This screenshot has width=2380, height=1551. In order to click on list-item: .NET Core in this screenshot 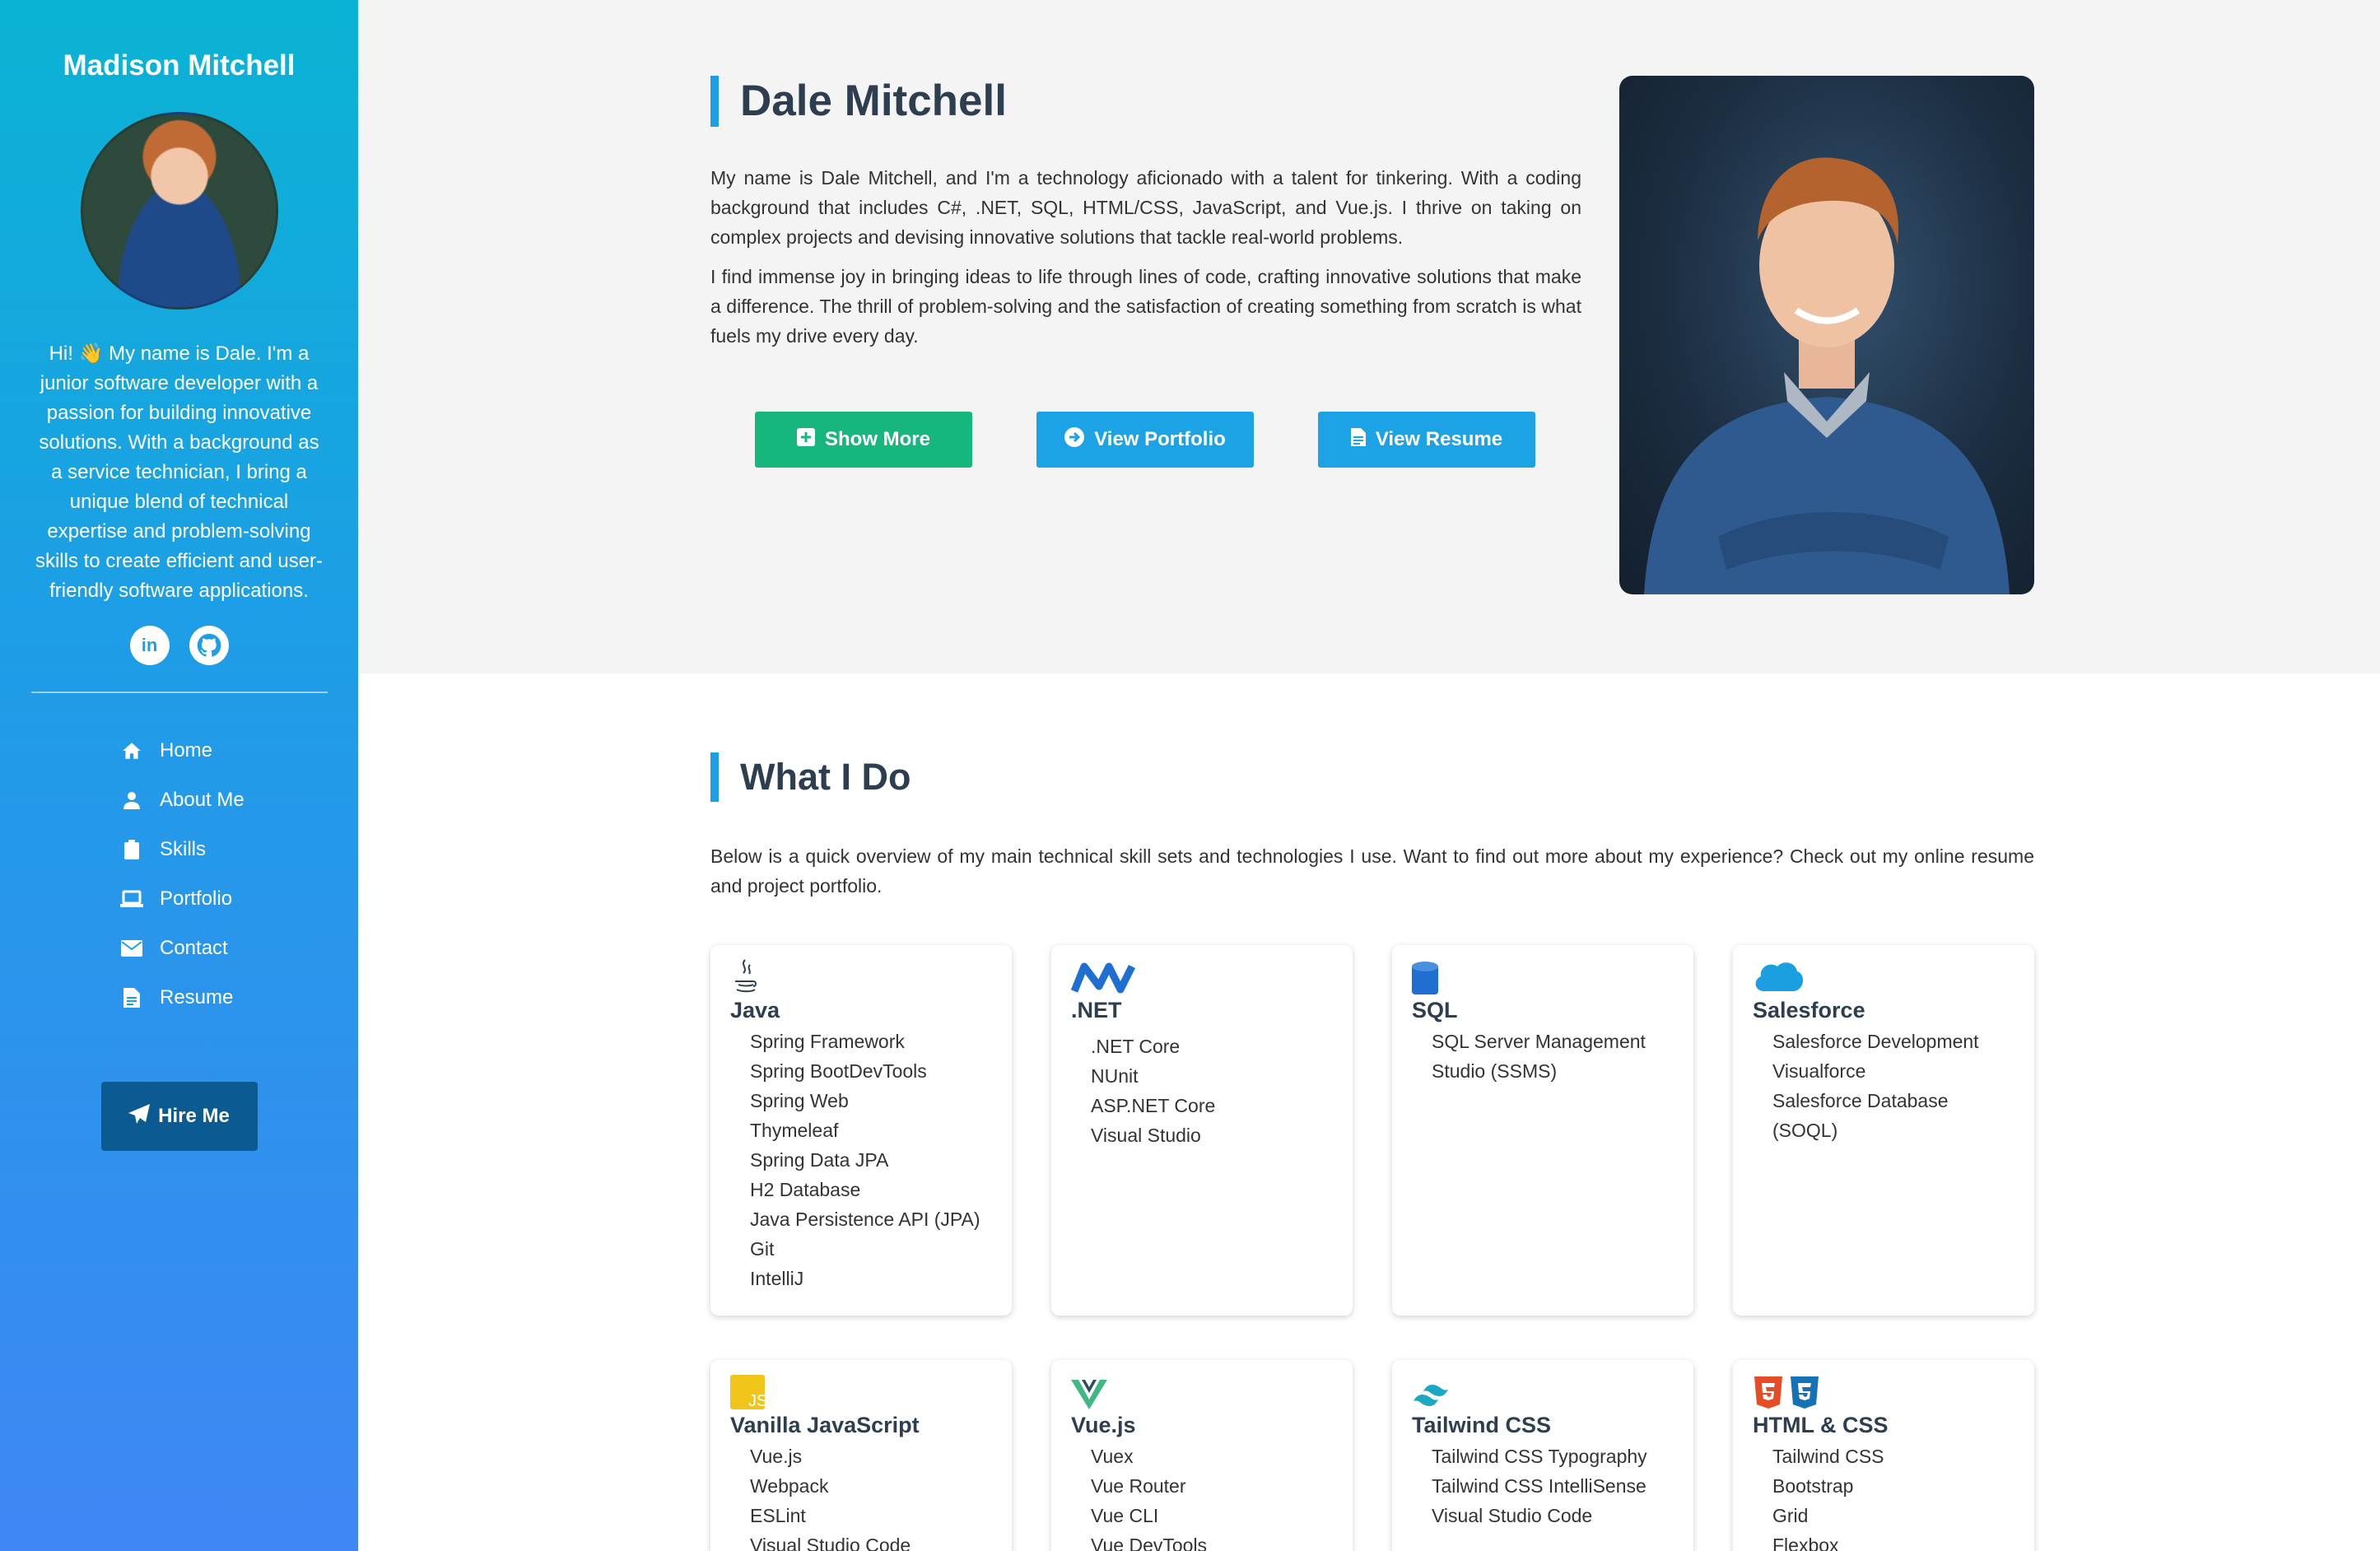, I will do `click(1136, 1046)`.